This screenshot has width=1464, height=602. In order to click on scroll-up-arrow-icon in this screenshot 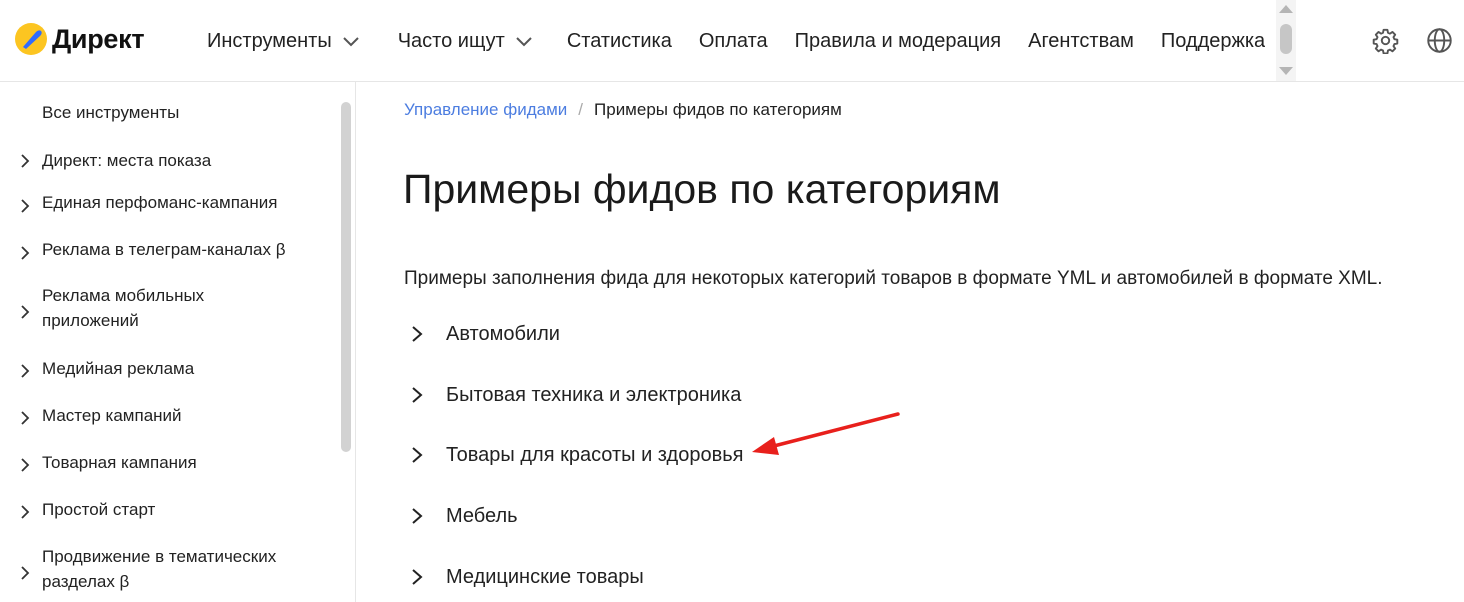, I will do `click(1286, 9)`.